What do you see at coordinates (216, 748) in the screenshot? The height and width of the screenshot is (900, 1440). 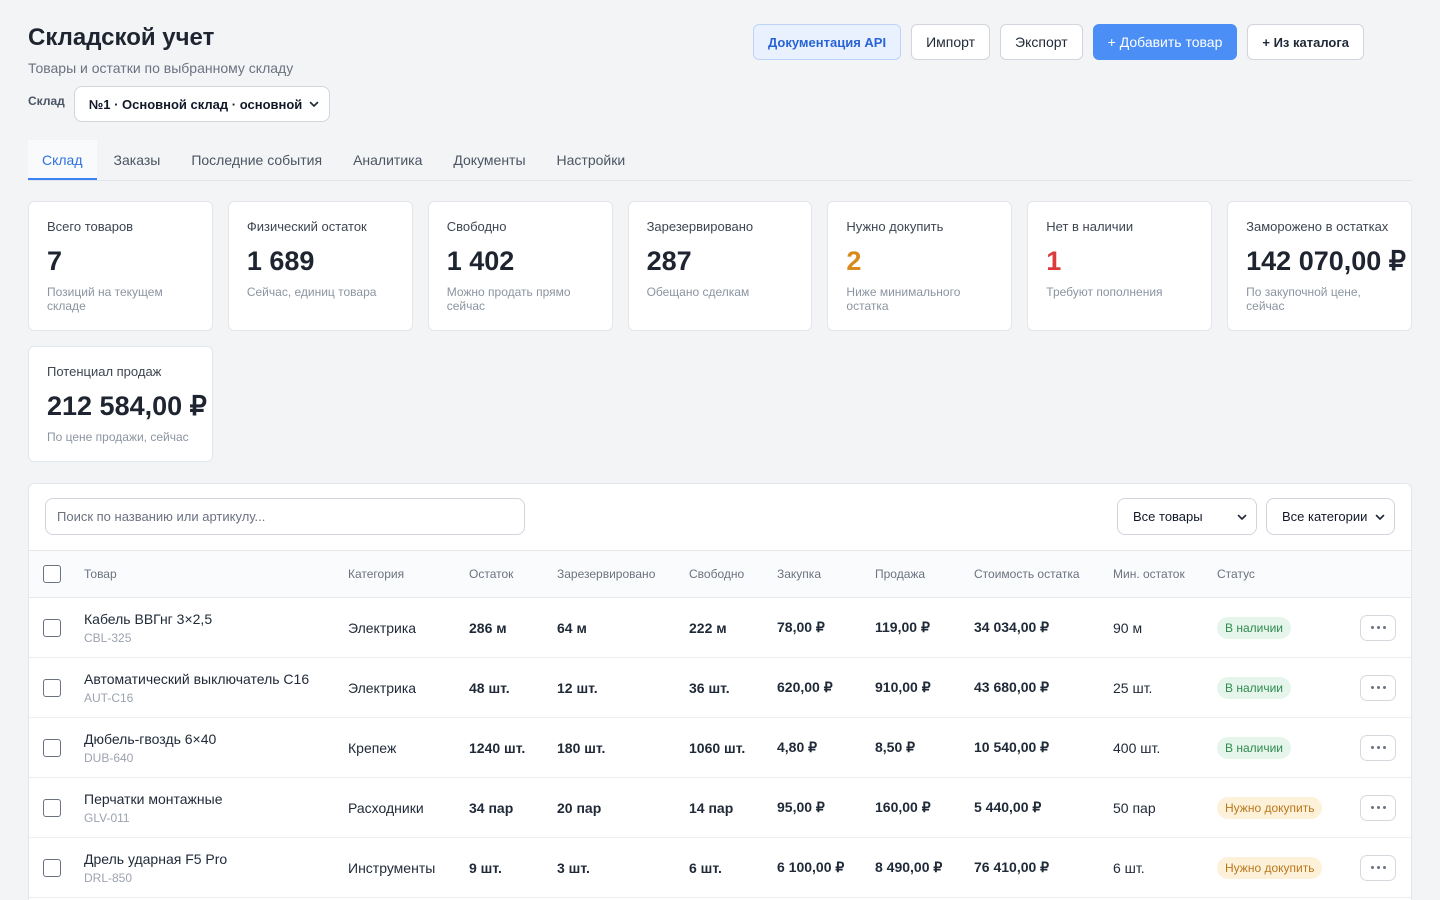 I see `product-cell: Дюбель-гвоздь 6×40 DUB-640` at bounding box center [216, 748].